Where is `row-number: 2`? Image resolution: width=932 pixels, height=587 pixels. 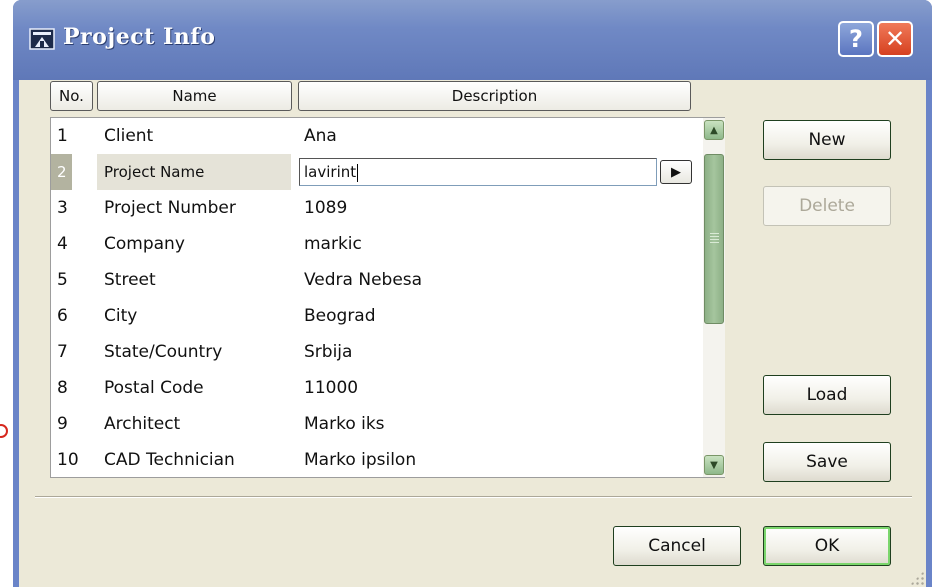
row-number: 2 is located at coordinates (61, 172).